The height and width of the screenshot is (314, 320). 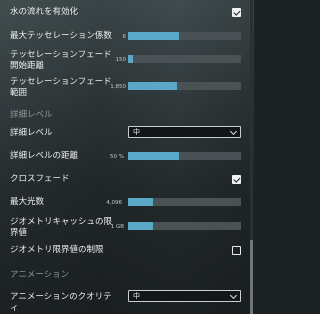 What do you see at coordinates (184, 36) in the screenshot?
I see `max-tessellation-slider` at bounding box center [184, 36].